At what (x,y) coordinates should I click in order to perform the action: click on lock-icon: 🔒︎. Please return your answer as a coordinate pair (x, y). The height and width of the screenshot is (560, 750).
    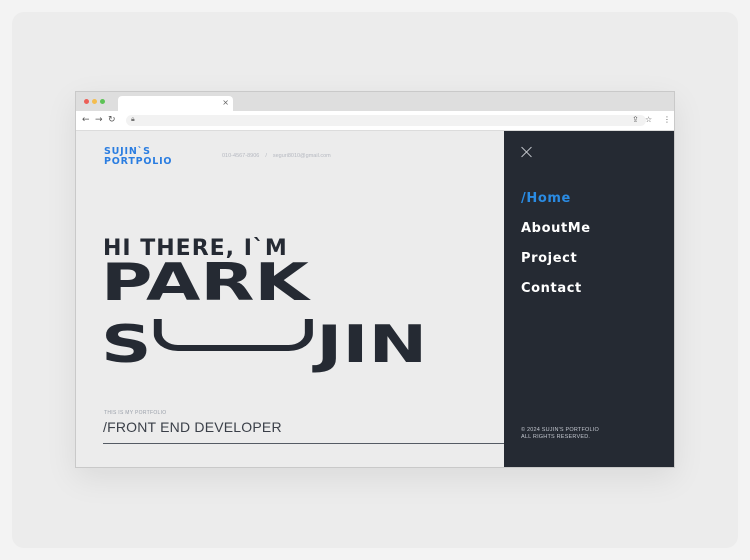
    Looking at the image, I should click on (133, 119).